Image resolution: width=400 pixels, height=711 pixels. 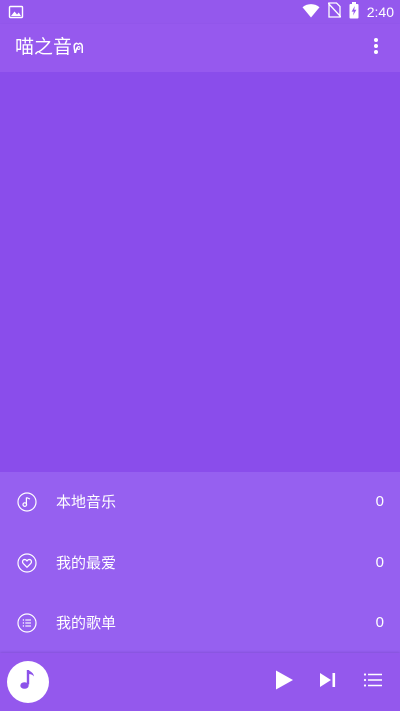 I want to click on menu-item-label: 我的歌单, so click(x=86, y=623).